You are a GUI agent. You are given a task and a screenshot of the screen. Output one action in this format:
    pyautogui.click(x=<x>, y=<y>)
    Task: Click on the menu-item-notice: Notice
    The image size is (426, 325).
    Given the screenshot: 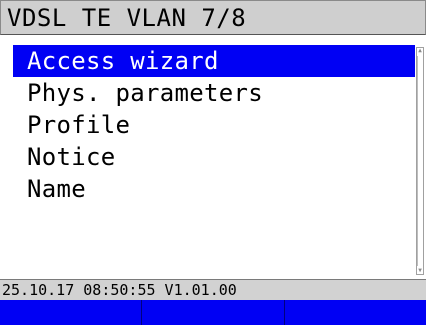 What is the action you would take?
    pyautogui.click(x=214, y=157)
    